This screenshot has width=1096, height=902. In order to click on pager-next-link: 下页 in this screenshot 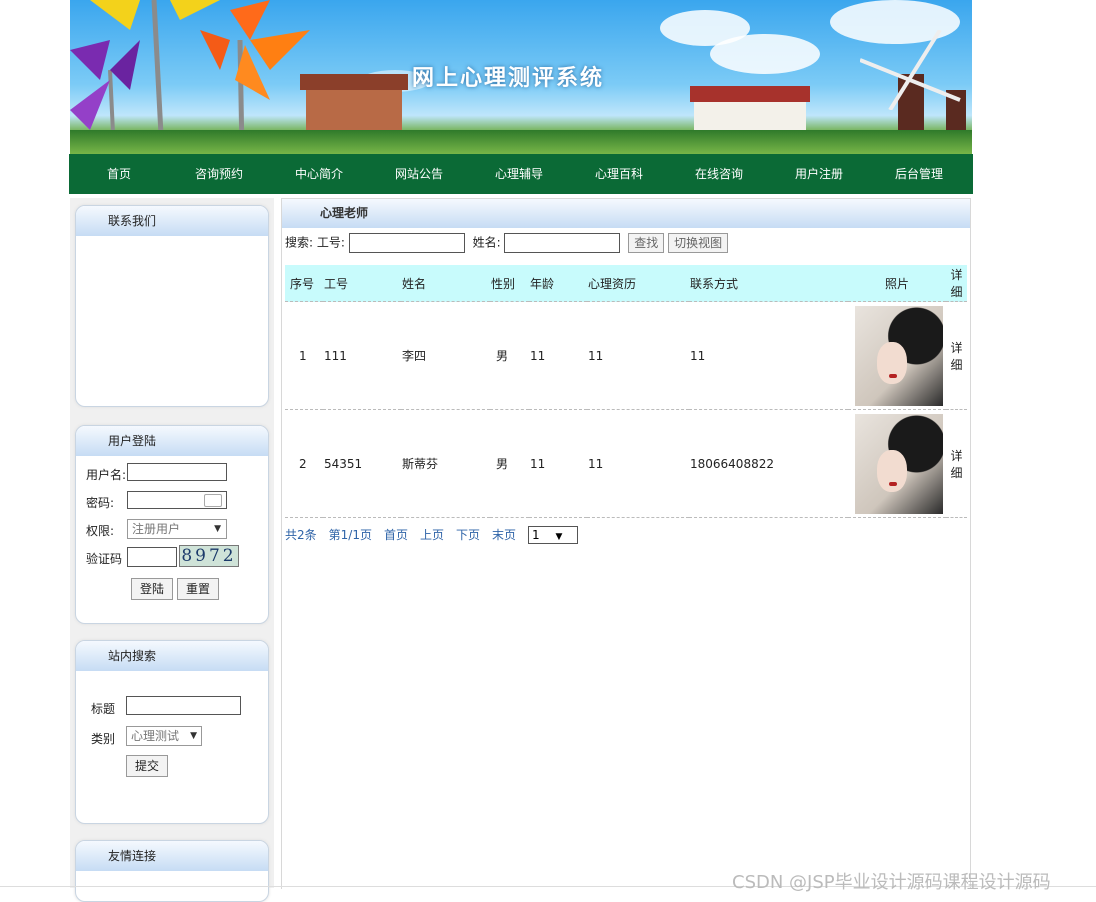, I will do `click(468, 535)`.